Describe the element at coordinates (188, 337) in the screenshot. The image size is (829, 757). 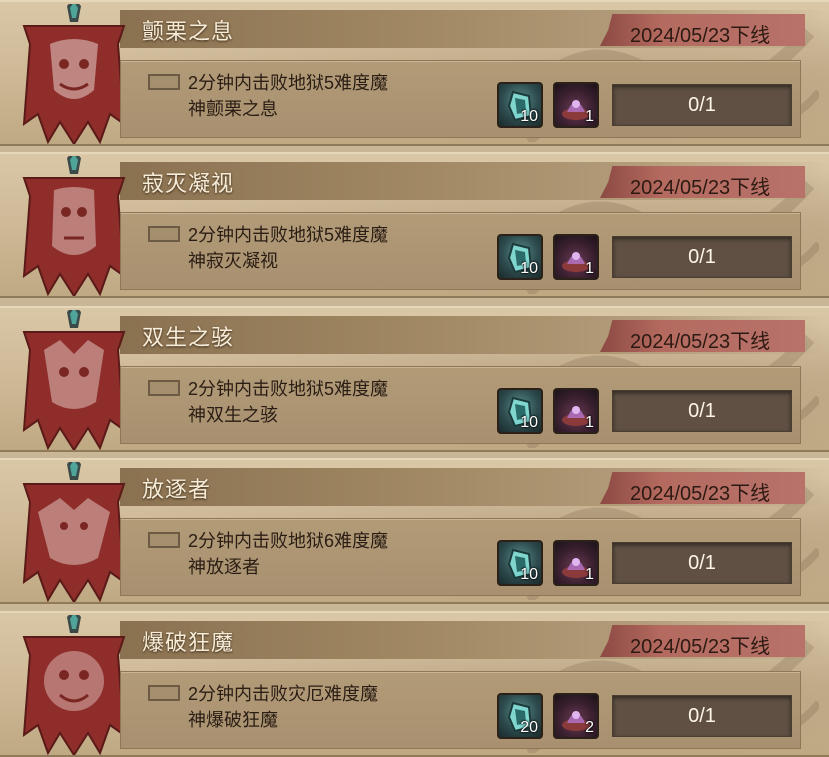
I see `boss-title: 双生之骇` at that location.